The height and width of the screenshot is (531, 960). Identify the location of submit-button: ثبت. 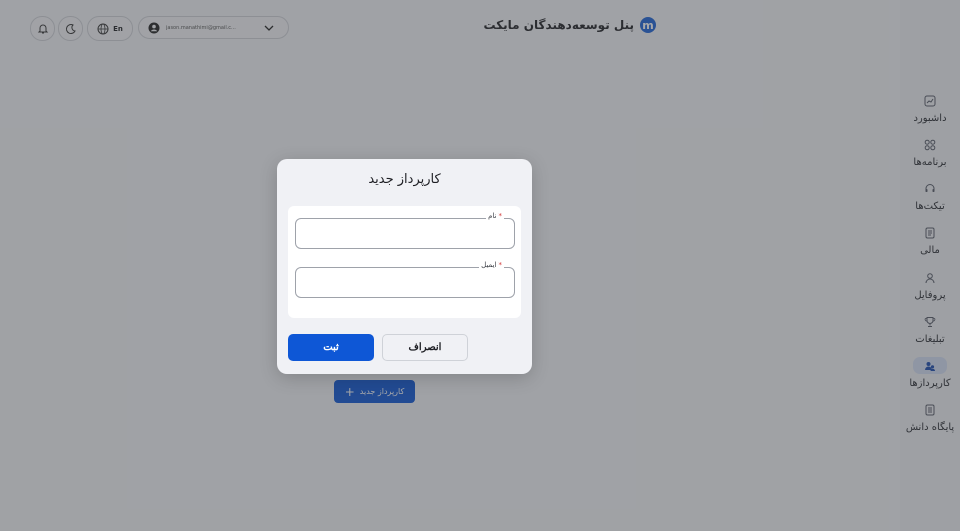
(331, 347).